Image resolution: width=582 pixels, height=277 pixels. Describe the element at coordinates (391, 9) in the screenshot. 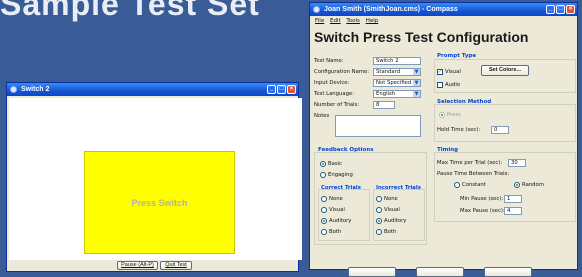

I see `config-window-title: Joan Smith (SmithJoan.cms) - Compass` at that location.